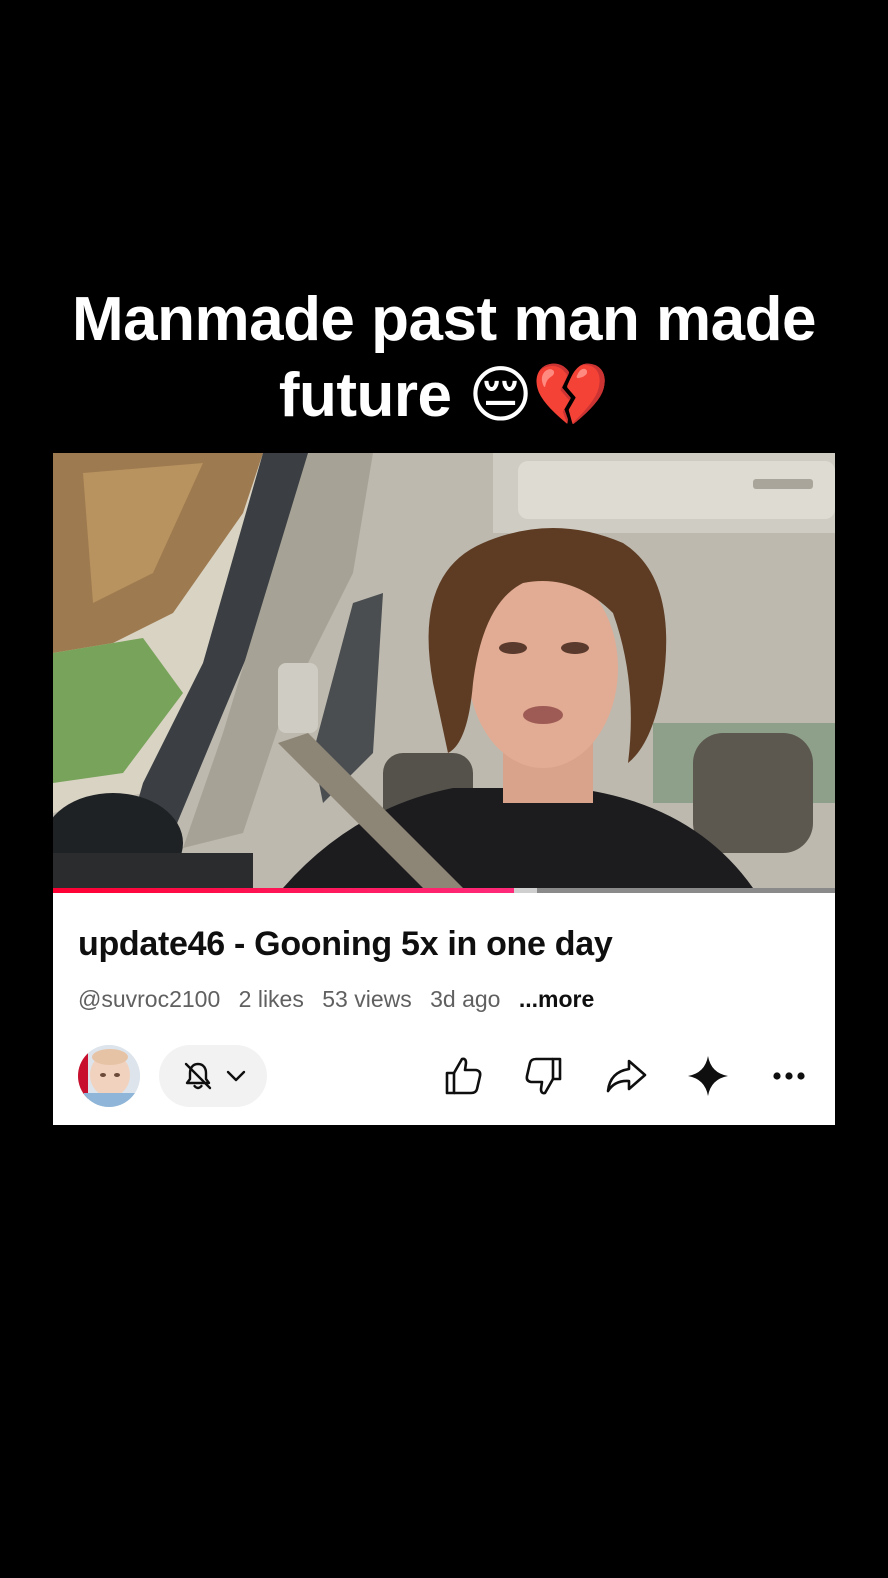  I want to click on caption-line-2: future 😔💔, so click(444, 395).